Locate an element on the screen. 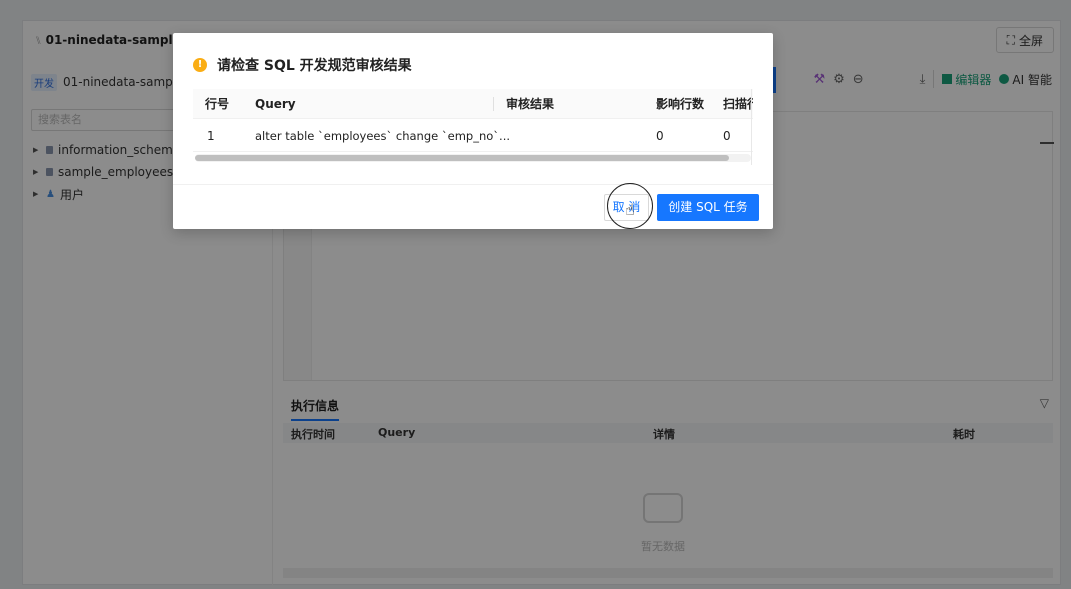 This screenshot has width=1071, height=589. col-line: 行号 is located at coordinates (217, 104).